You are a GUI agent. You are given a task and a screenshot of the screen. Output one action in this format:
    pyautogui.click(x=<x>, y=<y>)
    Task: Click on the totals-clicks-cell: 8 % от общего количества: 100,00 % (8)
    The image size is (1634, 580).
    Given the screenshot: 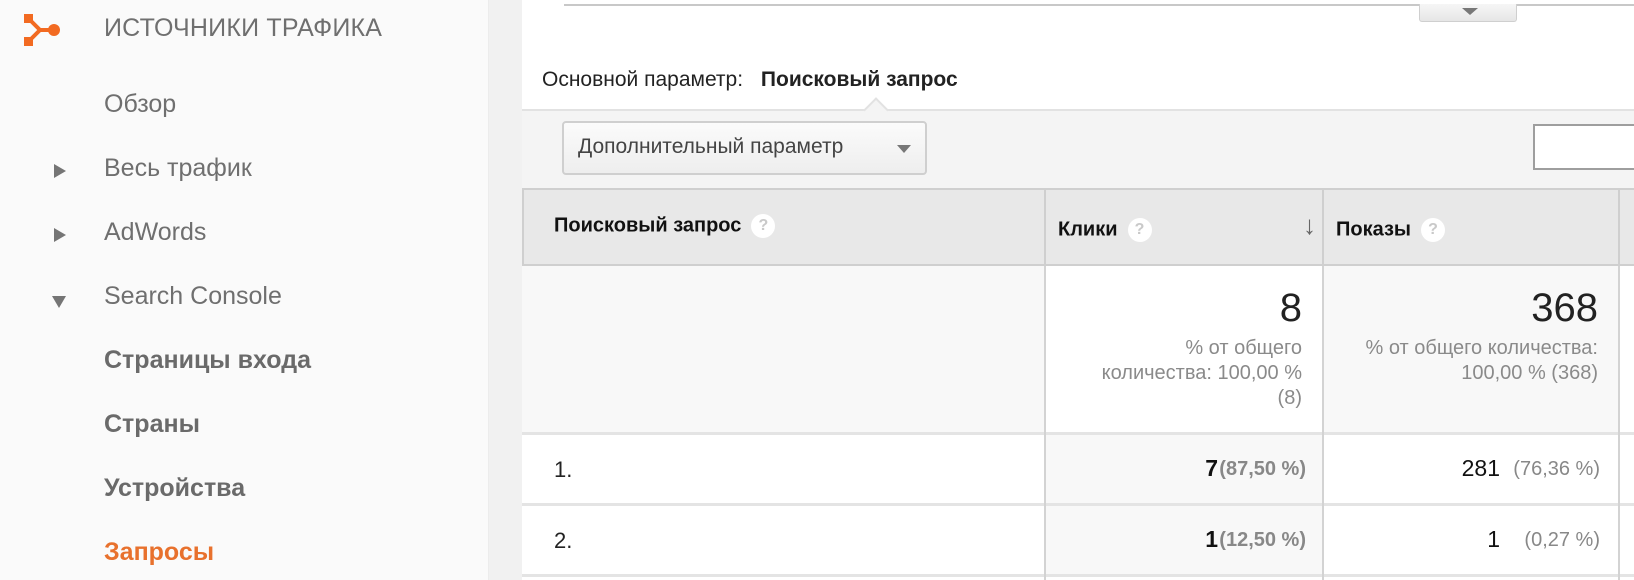 What is the action you would take?
    pyautogui.click(x=1183, y=350)
    